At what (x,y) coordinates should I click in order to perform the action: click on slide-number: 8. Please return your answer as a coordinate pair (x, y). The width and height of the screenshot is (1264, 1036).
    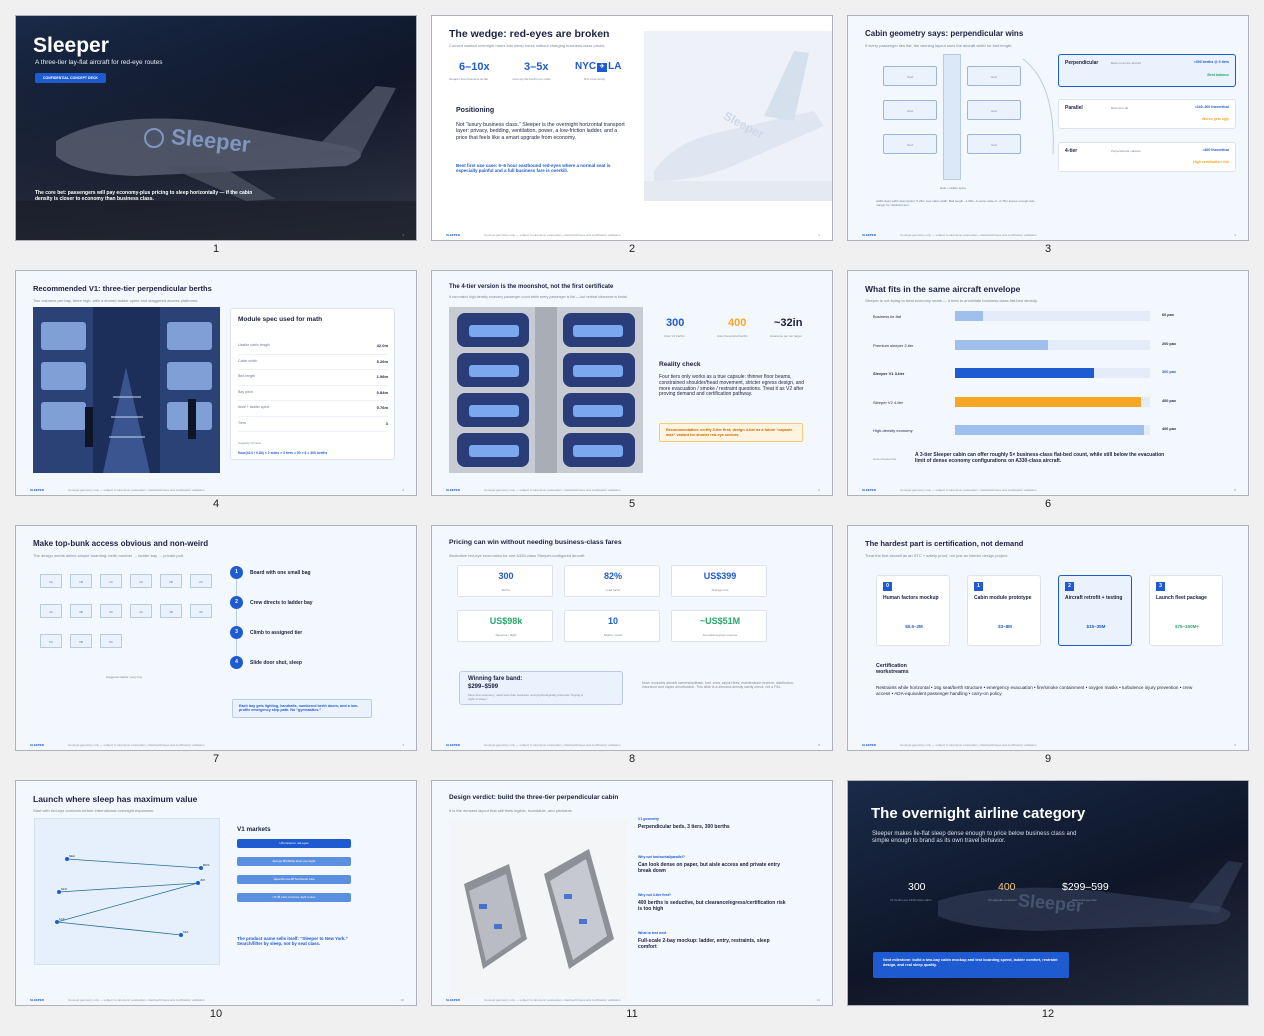
    Looking at the image, I should click on (632, 759).